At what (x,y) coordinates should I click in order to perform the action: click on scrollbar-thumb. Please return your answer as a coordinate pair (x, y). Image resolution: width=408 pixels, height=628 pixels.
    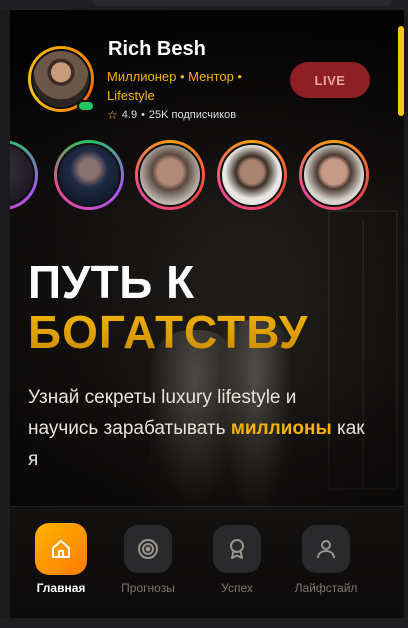
    Looking at the image, I should click on (401, 71).